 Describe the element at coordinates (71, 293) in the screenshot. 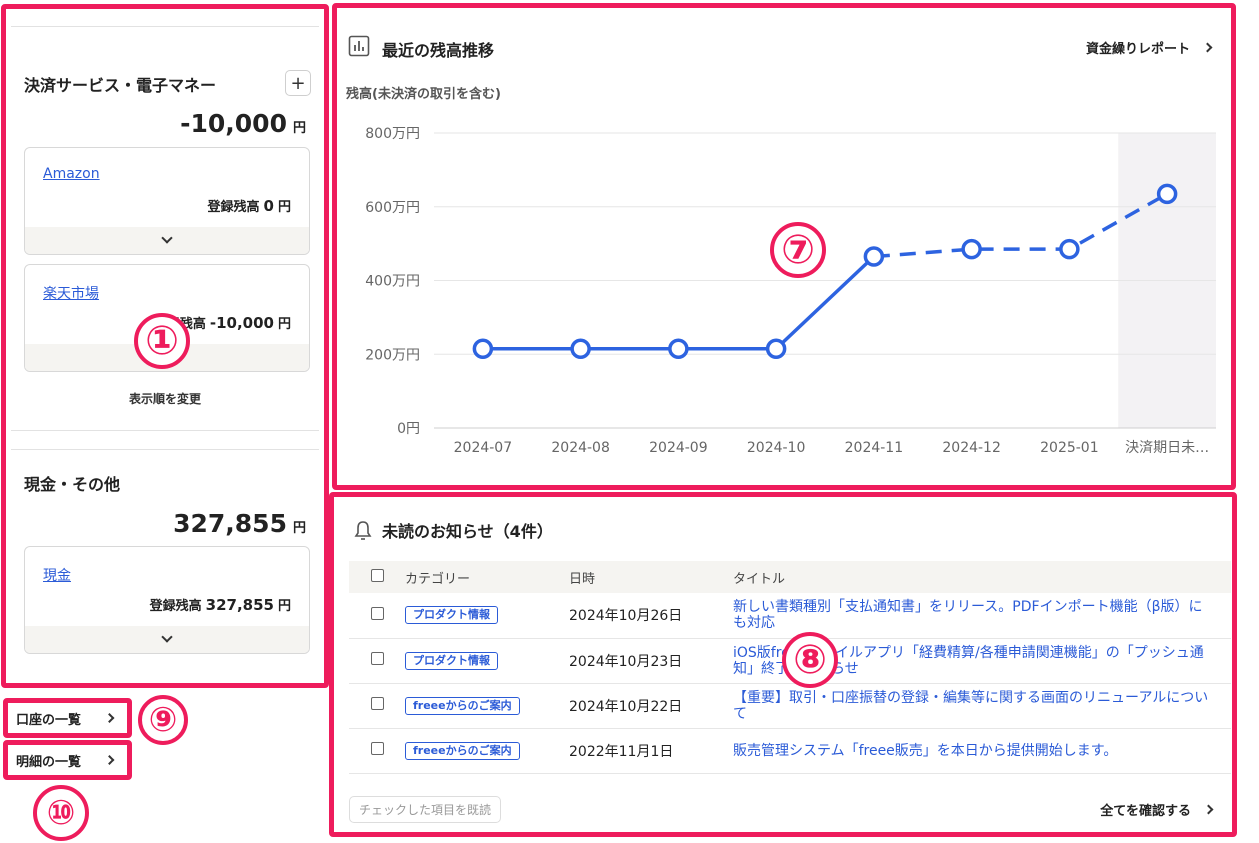

I see `account-link-rakuten: 楽天市場` at that location.